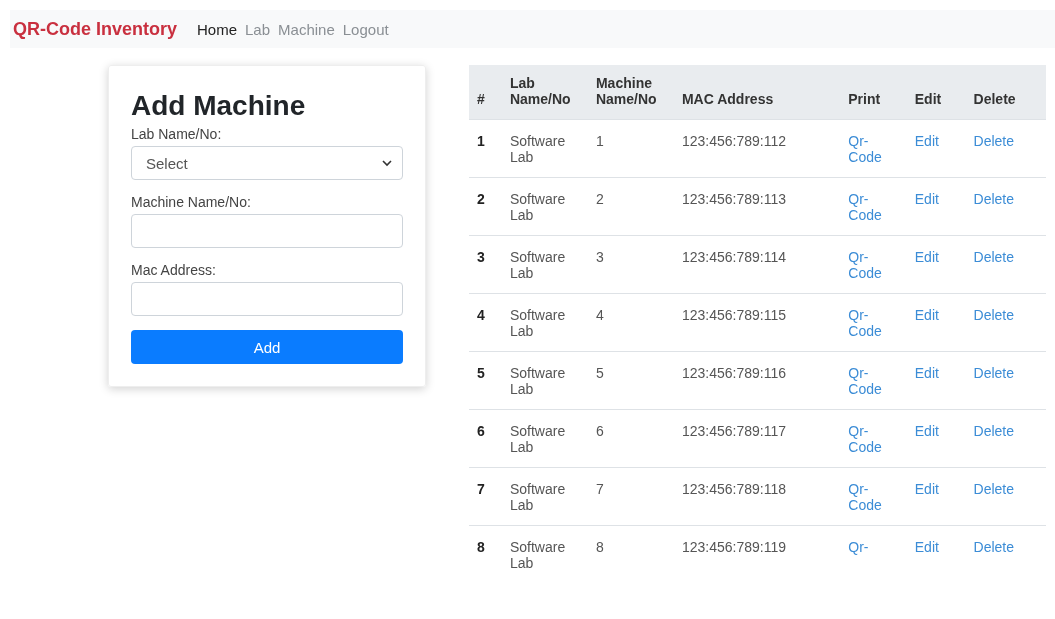 The width and height of the screenshot is (1055, 619). Describe the element at coordinates (757, 496) in the screenshot. I see `table-cell: 123:456:789:118` at that location.